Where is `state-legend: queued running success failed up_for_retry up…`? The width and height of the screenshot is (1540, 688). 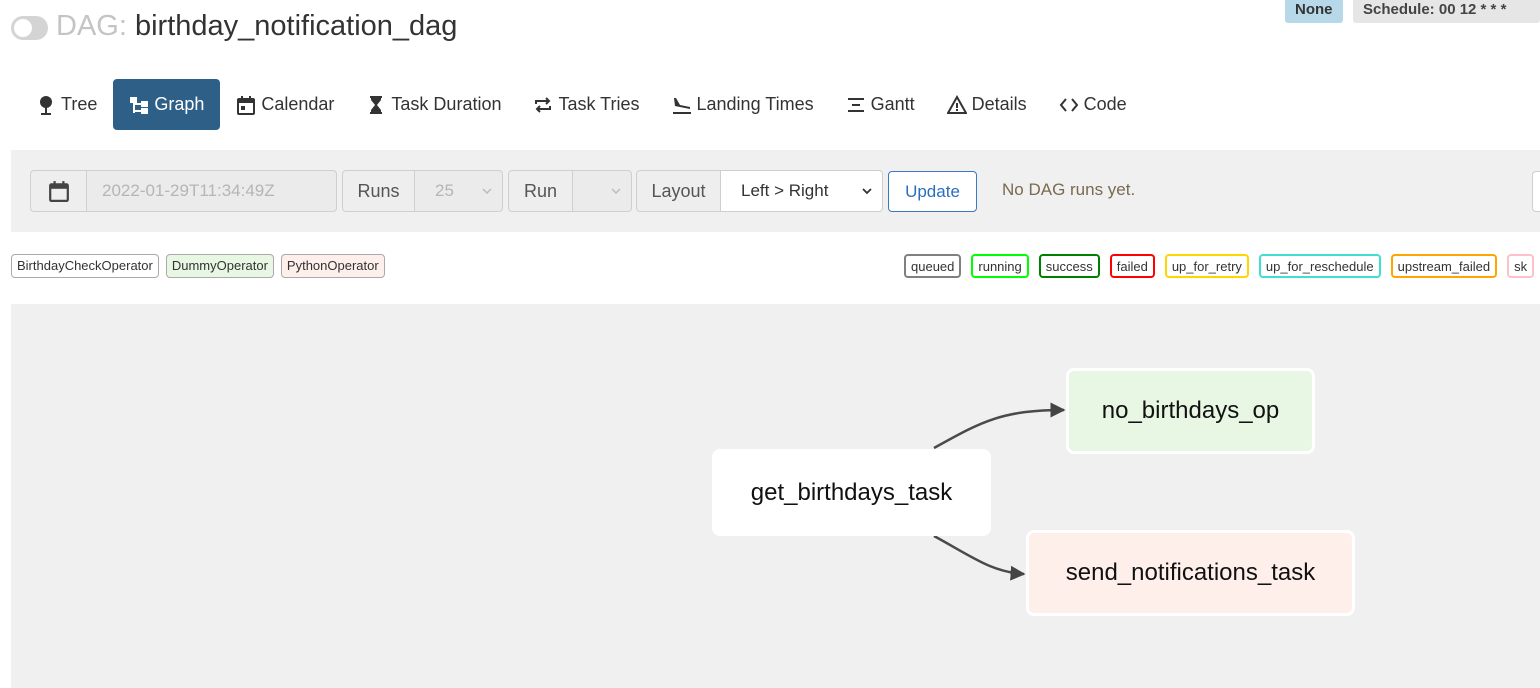
state-legend: queued running success failed up_for_retry up… is located at coordinates (1222, 266).